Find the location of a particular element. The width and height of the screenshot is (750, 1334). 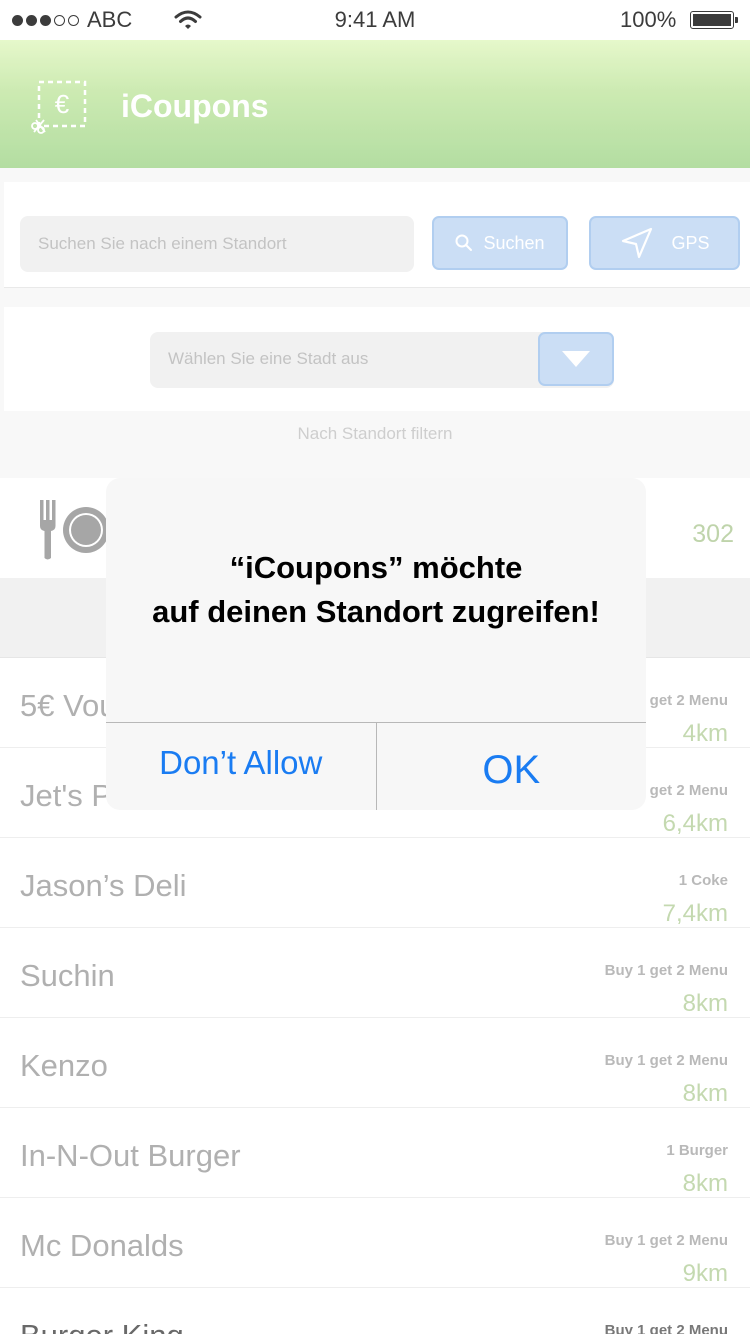

alert-title-line2: auf deinen Standort zugreifen! is located at coordinates (376, 611).